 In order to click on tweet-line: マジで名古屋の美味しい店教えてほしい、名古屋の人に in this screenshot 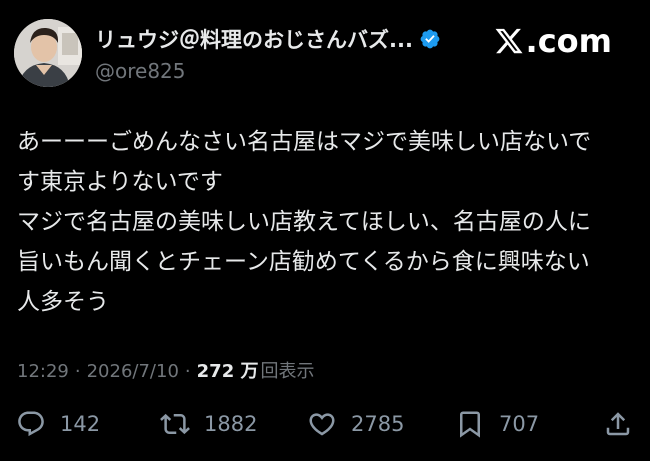, I will do `click(304, 222)`.